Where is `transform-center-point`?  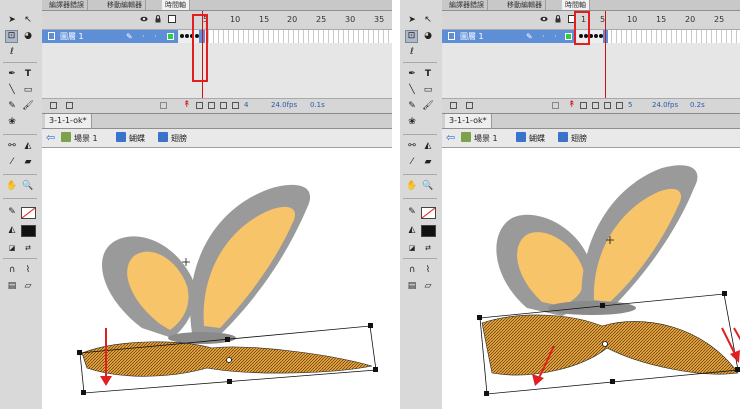 transform-center-point is located at coordinates (229, 360).